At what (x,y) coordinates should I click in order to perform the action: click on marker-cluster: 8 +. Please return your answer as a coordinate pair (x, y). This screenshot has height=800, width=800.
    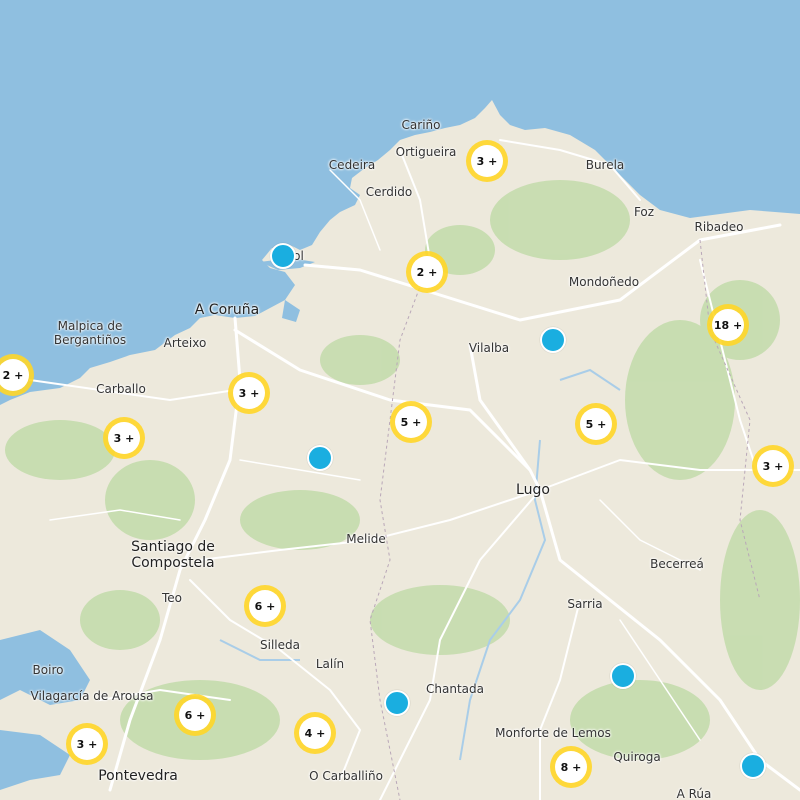
    Looking at the image, I should click on (571, 767).